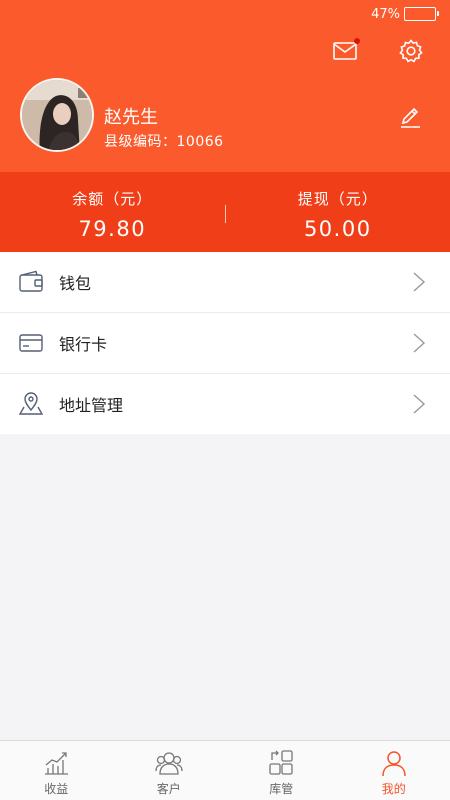 This screenshot has width=450, height=800. I want to click on tab-bar: 收益 客户 库管 我的, so click(225, 770).